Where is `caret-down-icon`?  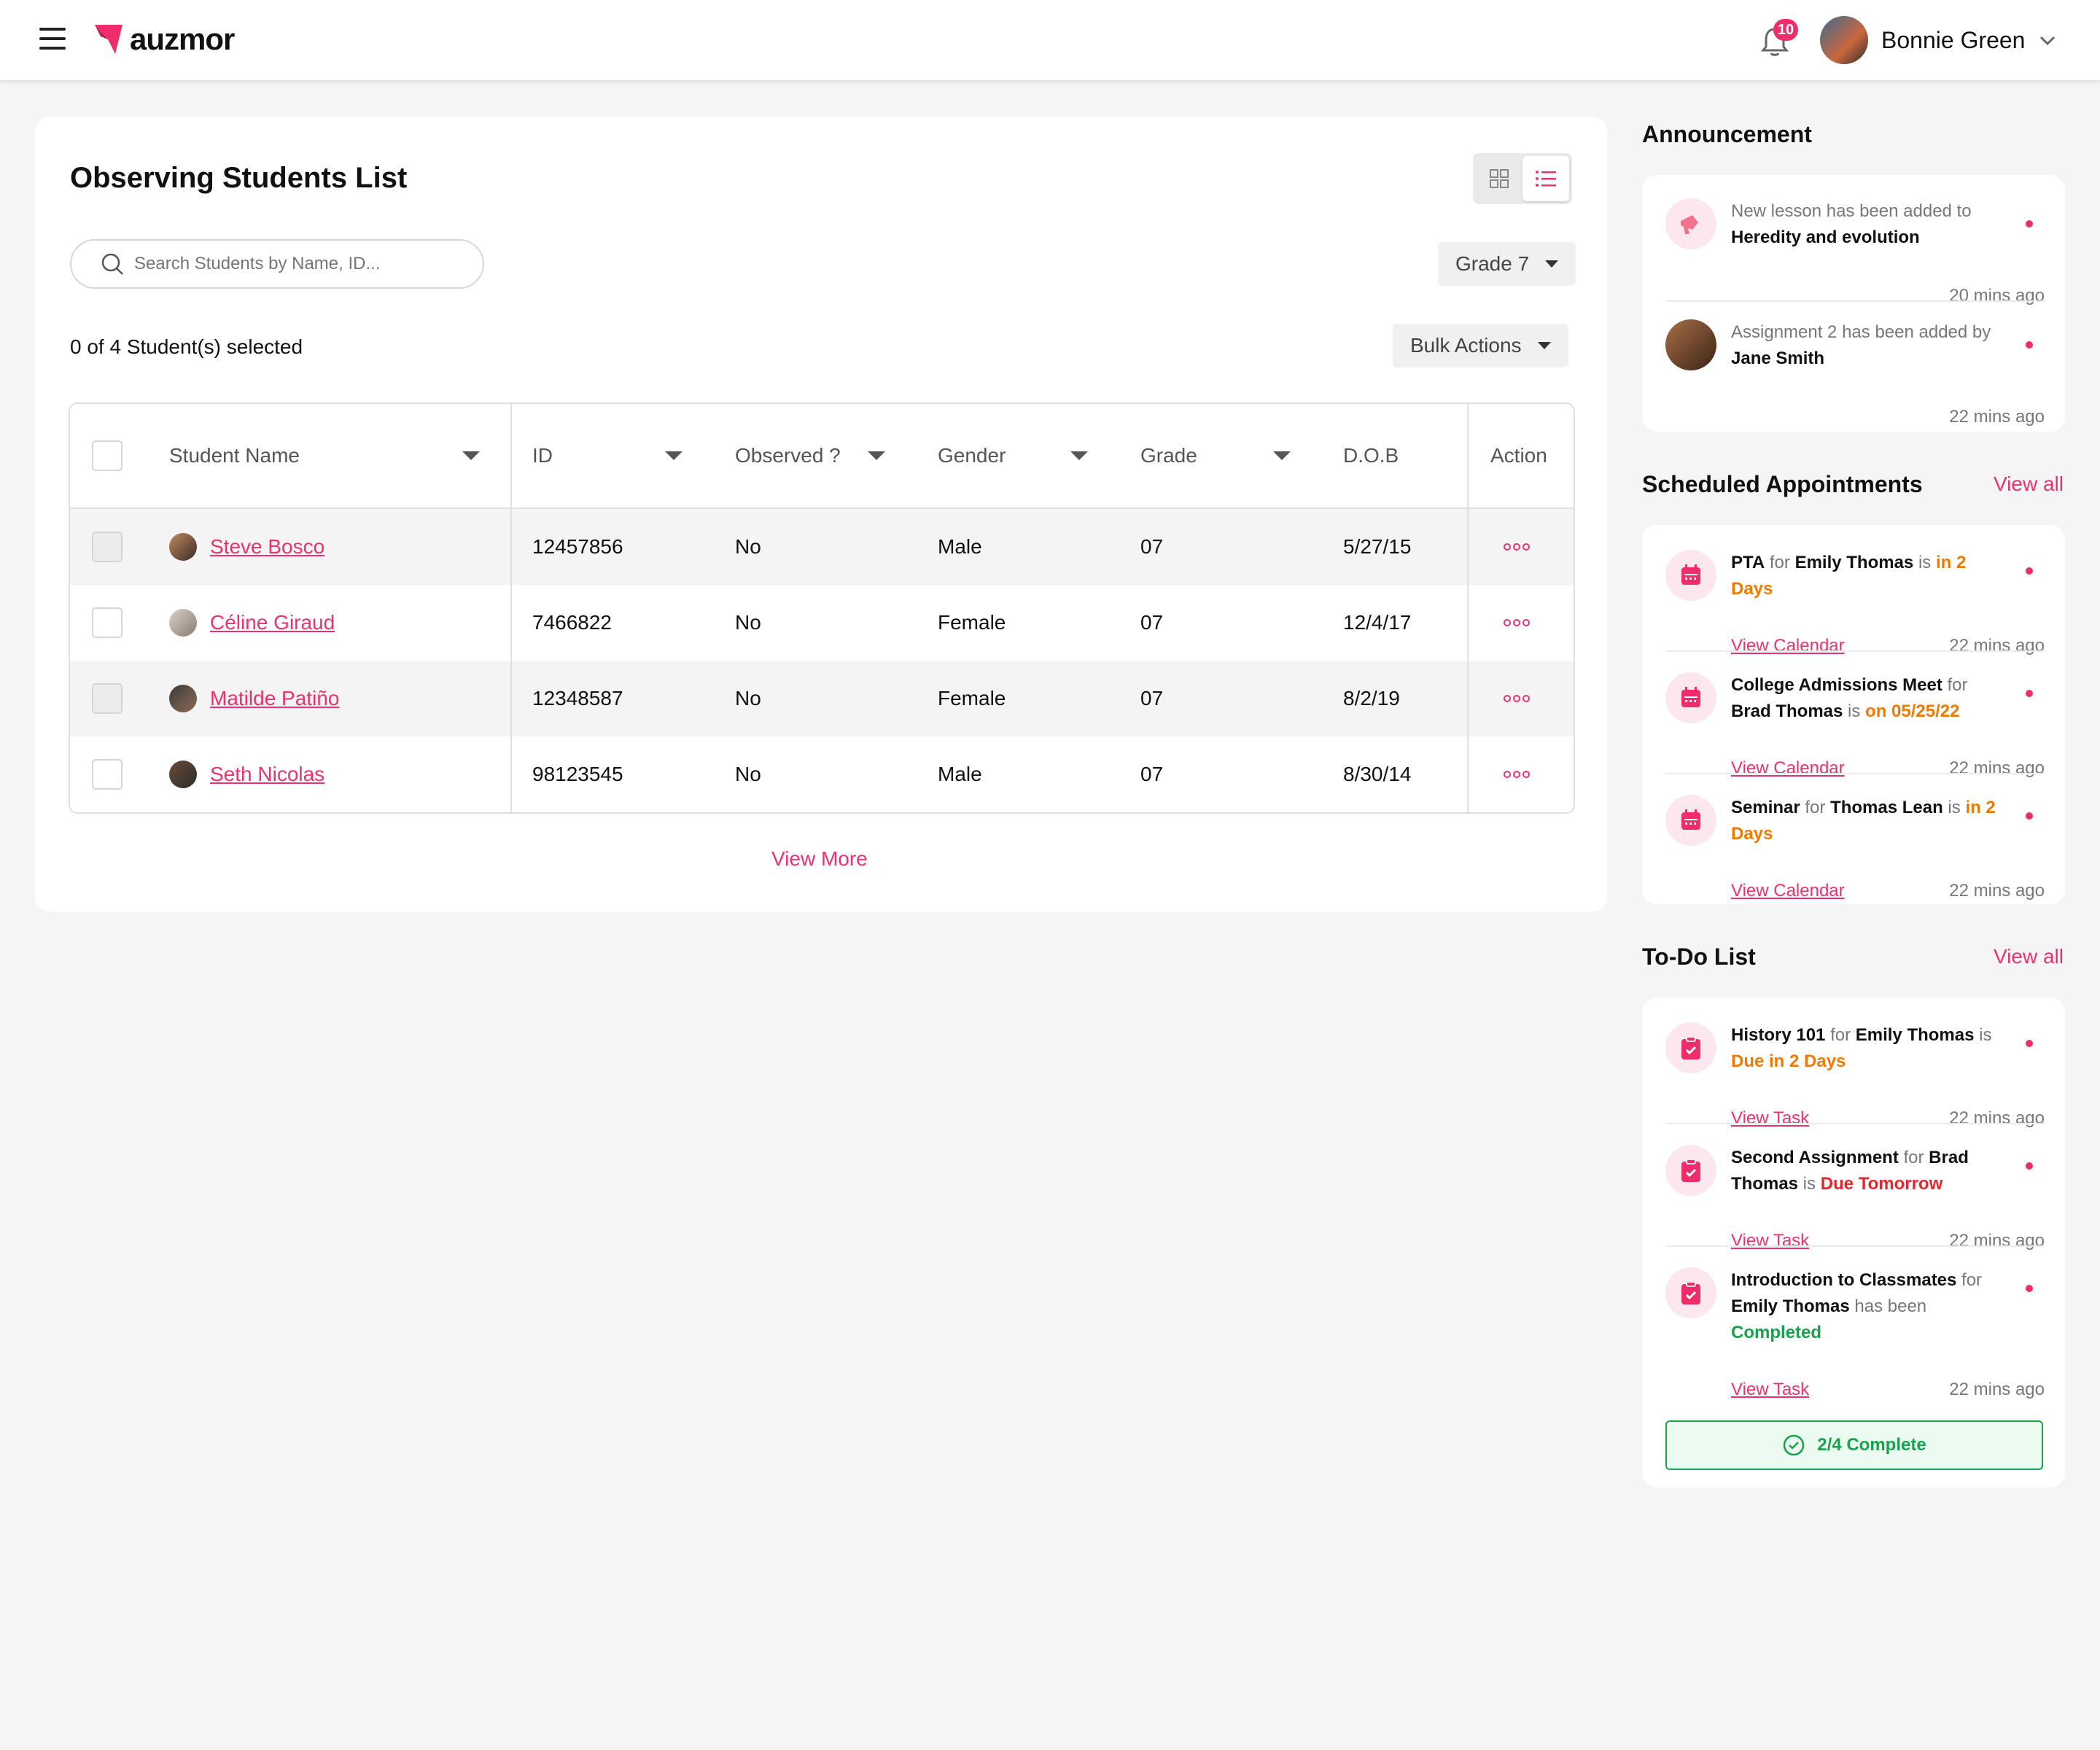 caret-down-icon is located at coordinates (1552, 264).